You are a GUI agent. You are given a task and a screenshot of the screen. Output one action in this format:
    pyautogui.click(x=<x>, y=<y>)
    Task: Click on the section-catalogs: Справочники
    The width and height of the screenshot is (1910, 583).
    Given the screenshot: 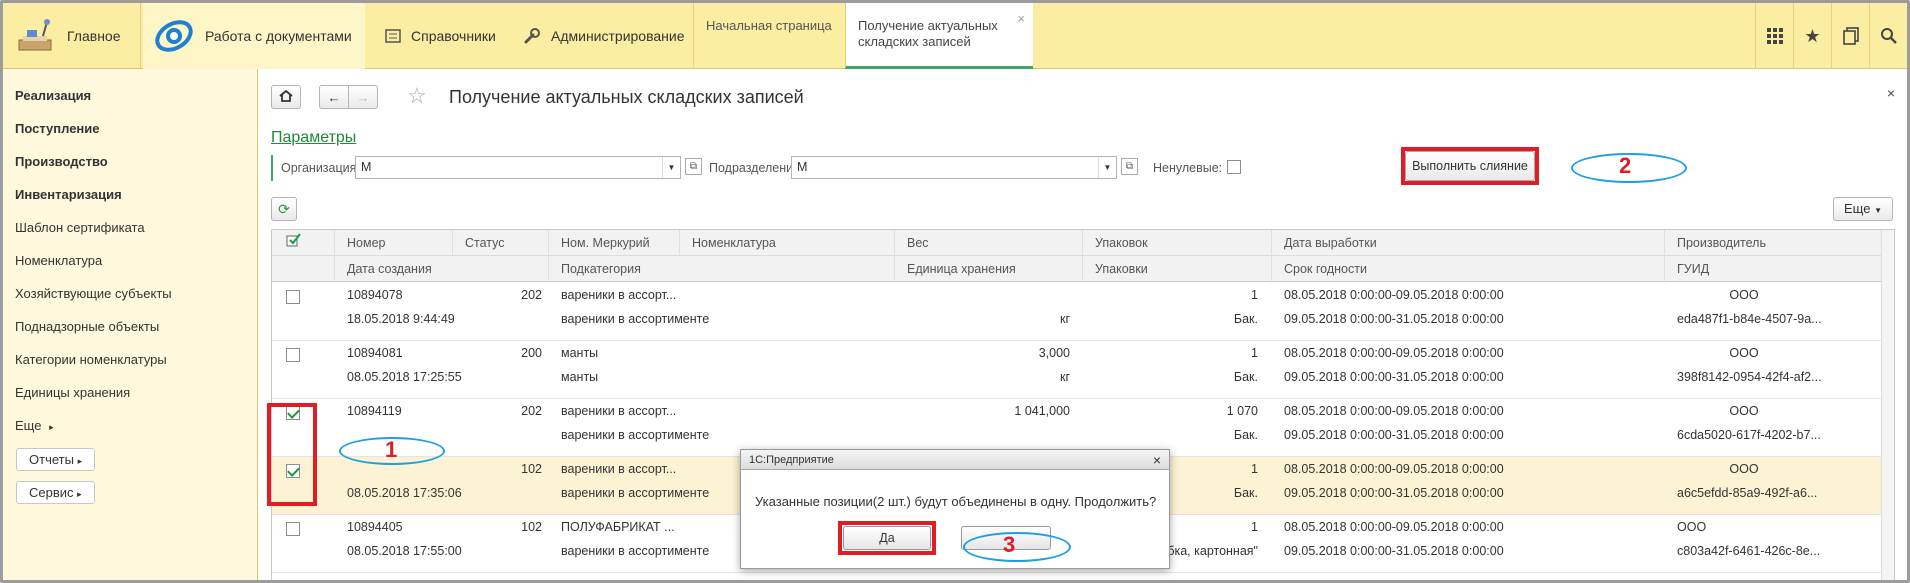 What is the action you would take?
    pyautogui.click(x=440, y=36)
    